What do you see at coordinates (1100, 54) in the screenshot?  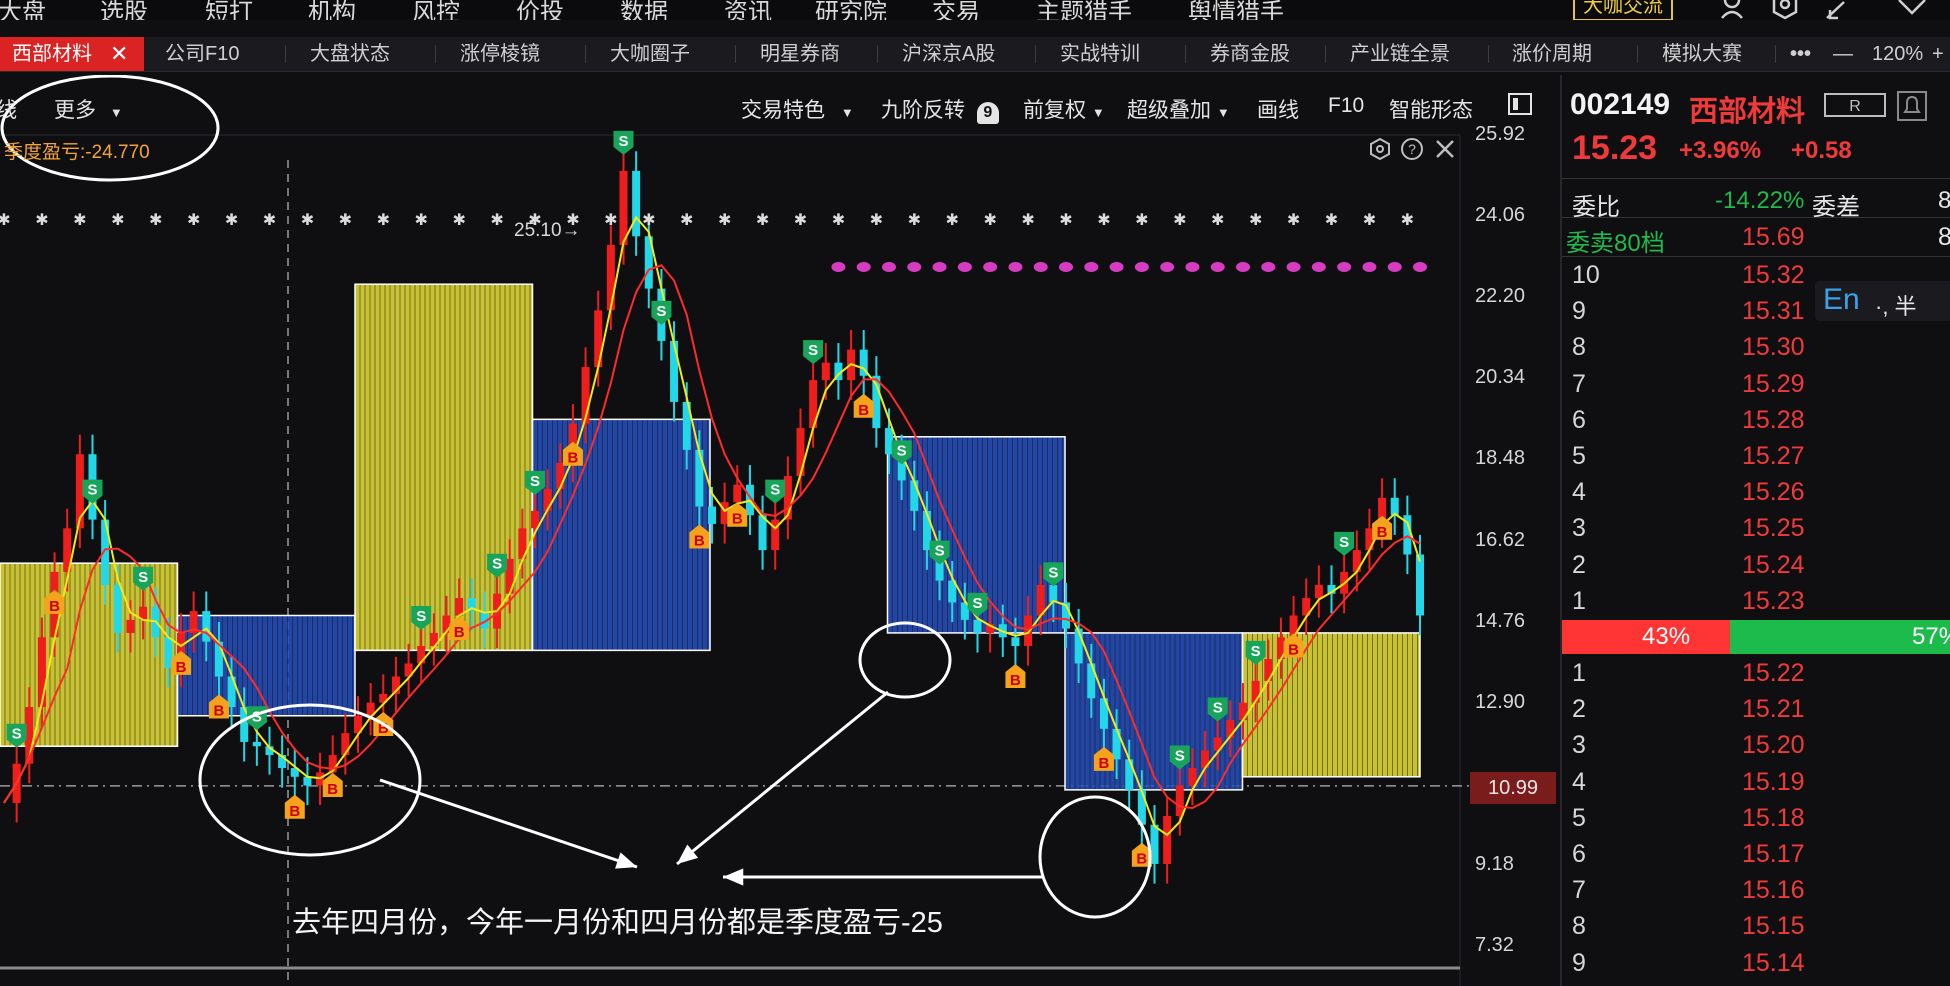 I see `tab-training: 实战特训` at bounding box center [1100, 54].